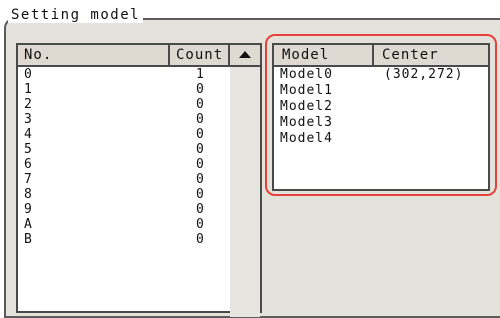 The width and height of the screenshot is (500, 318). Describe the element at coordinates (28, 89) in the screenshot. I see `cell-no: 1` at that location.